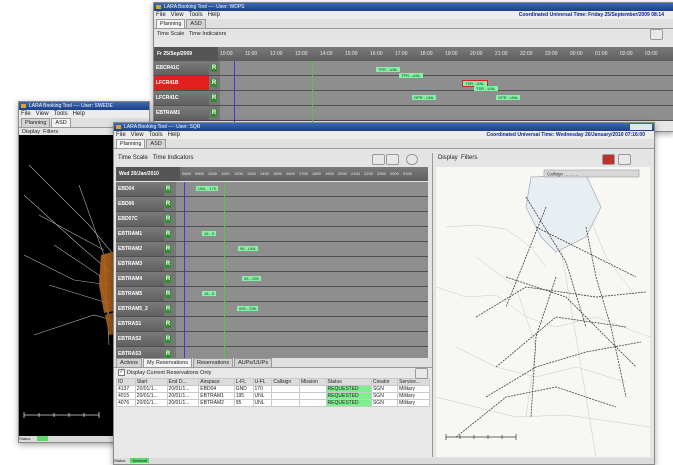 The image size is (673, 465). I want to click on ruler-date: Fr 25/Sep/2009, so click(186, 54).